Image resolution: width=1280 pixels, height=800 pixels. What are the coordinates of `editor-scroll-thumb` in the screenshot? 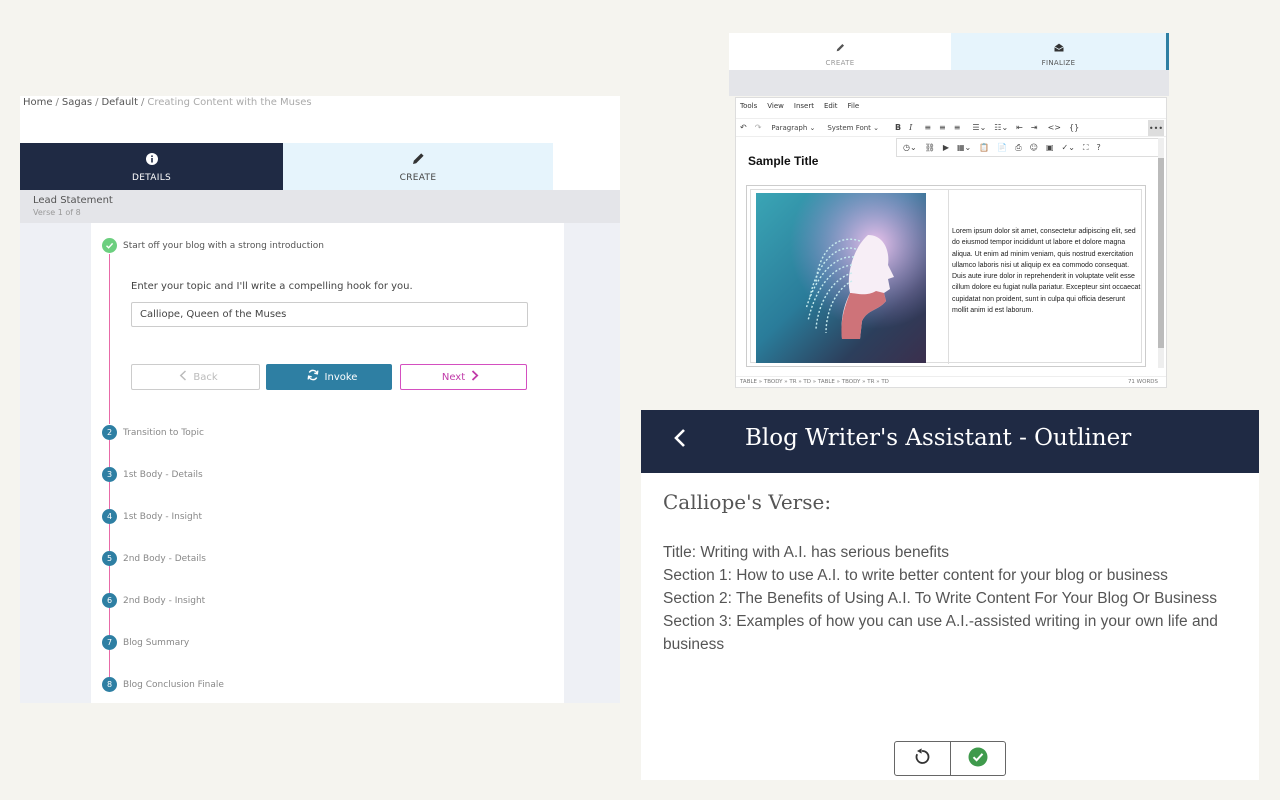 It's located at (1161, 253).